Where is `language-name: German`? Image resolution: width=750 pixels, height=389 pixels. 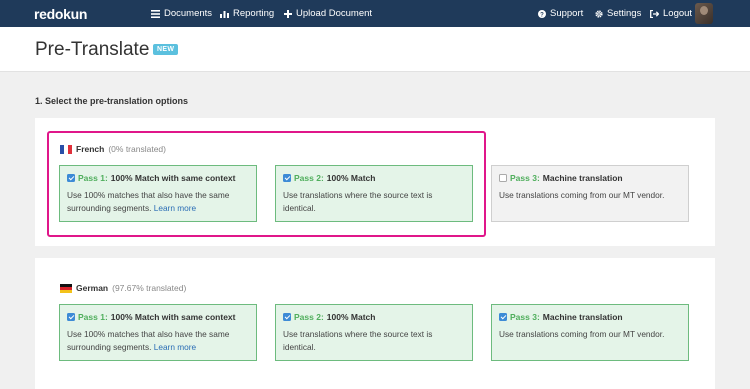 language-name: German is located at coordinates (92, 288).